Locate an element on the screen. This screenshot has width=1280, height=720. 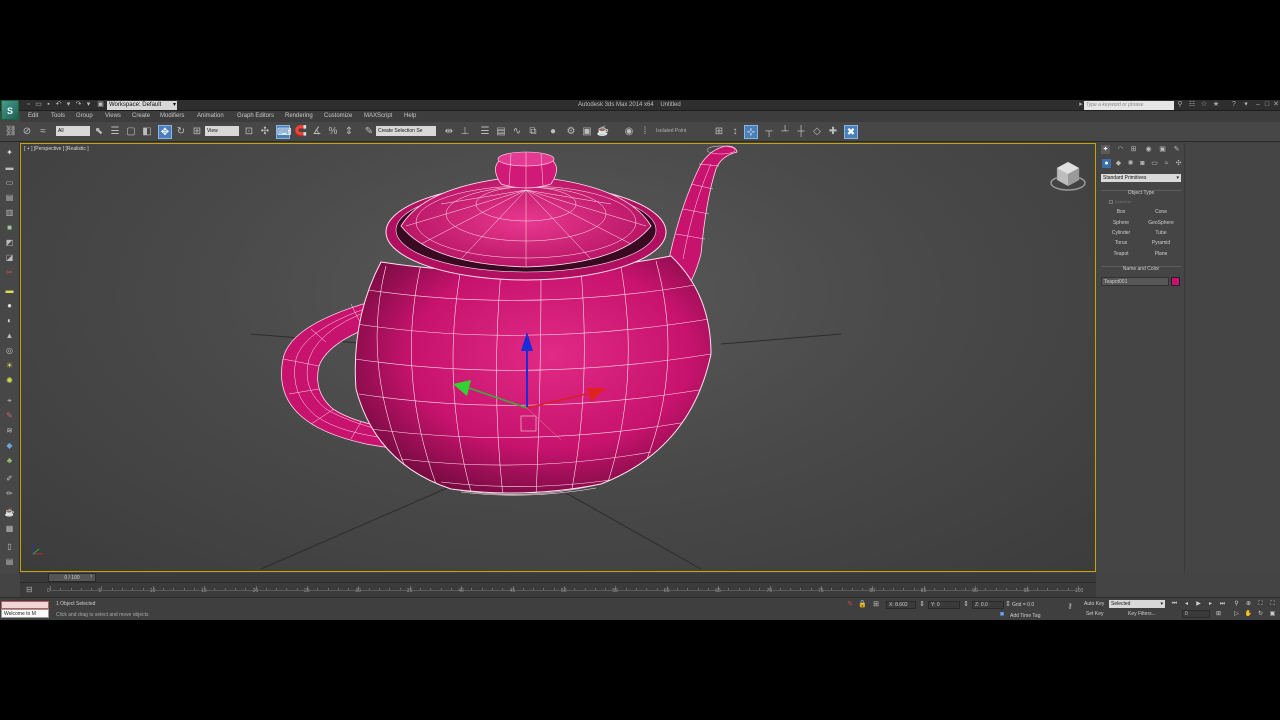
select-and-rotate-icon: ↻ is located at coordinates (181, 132).